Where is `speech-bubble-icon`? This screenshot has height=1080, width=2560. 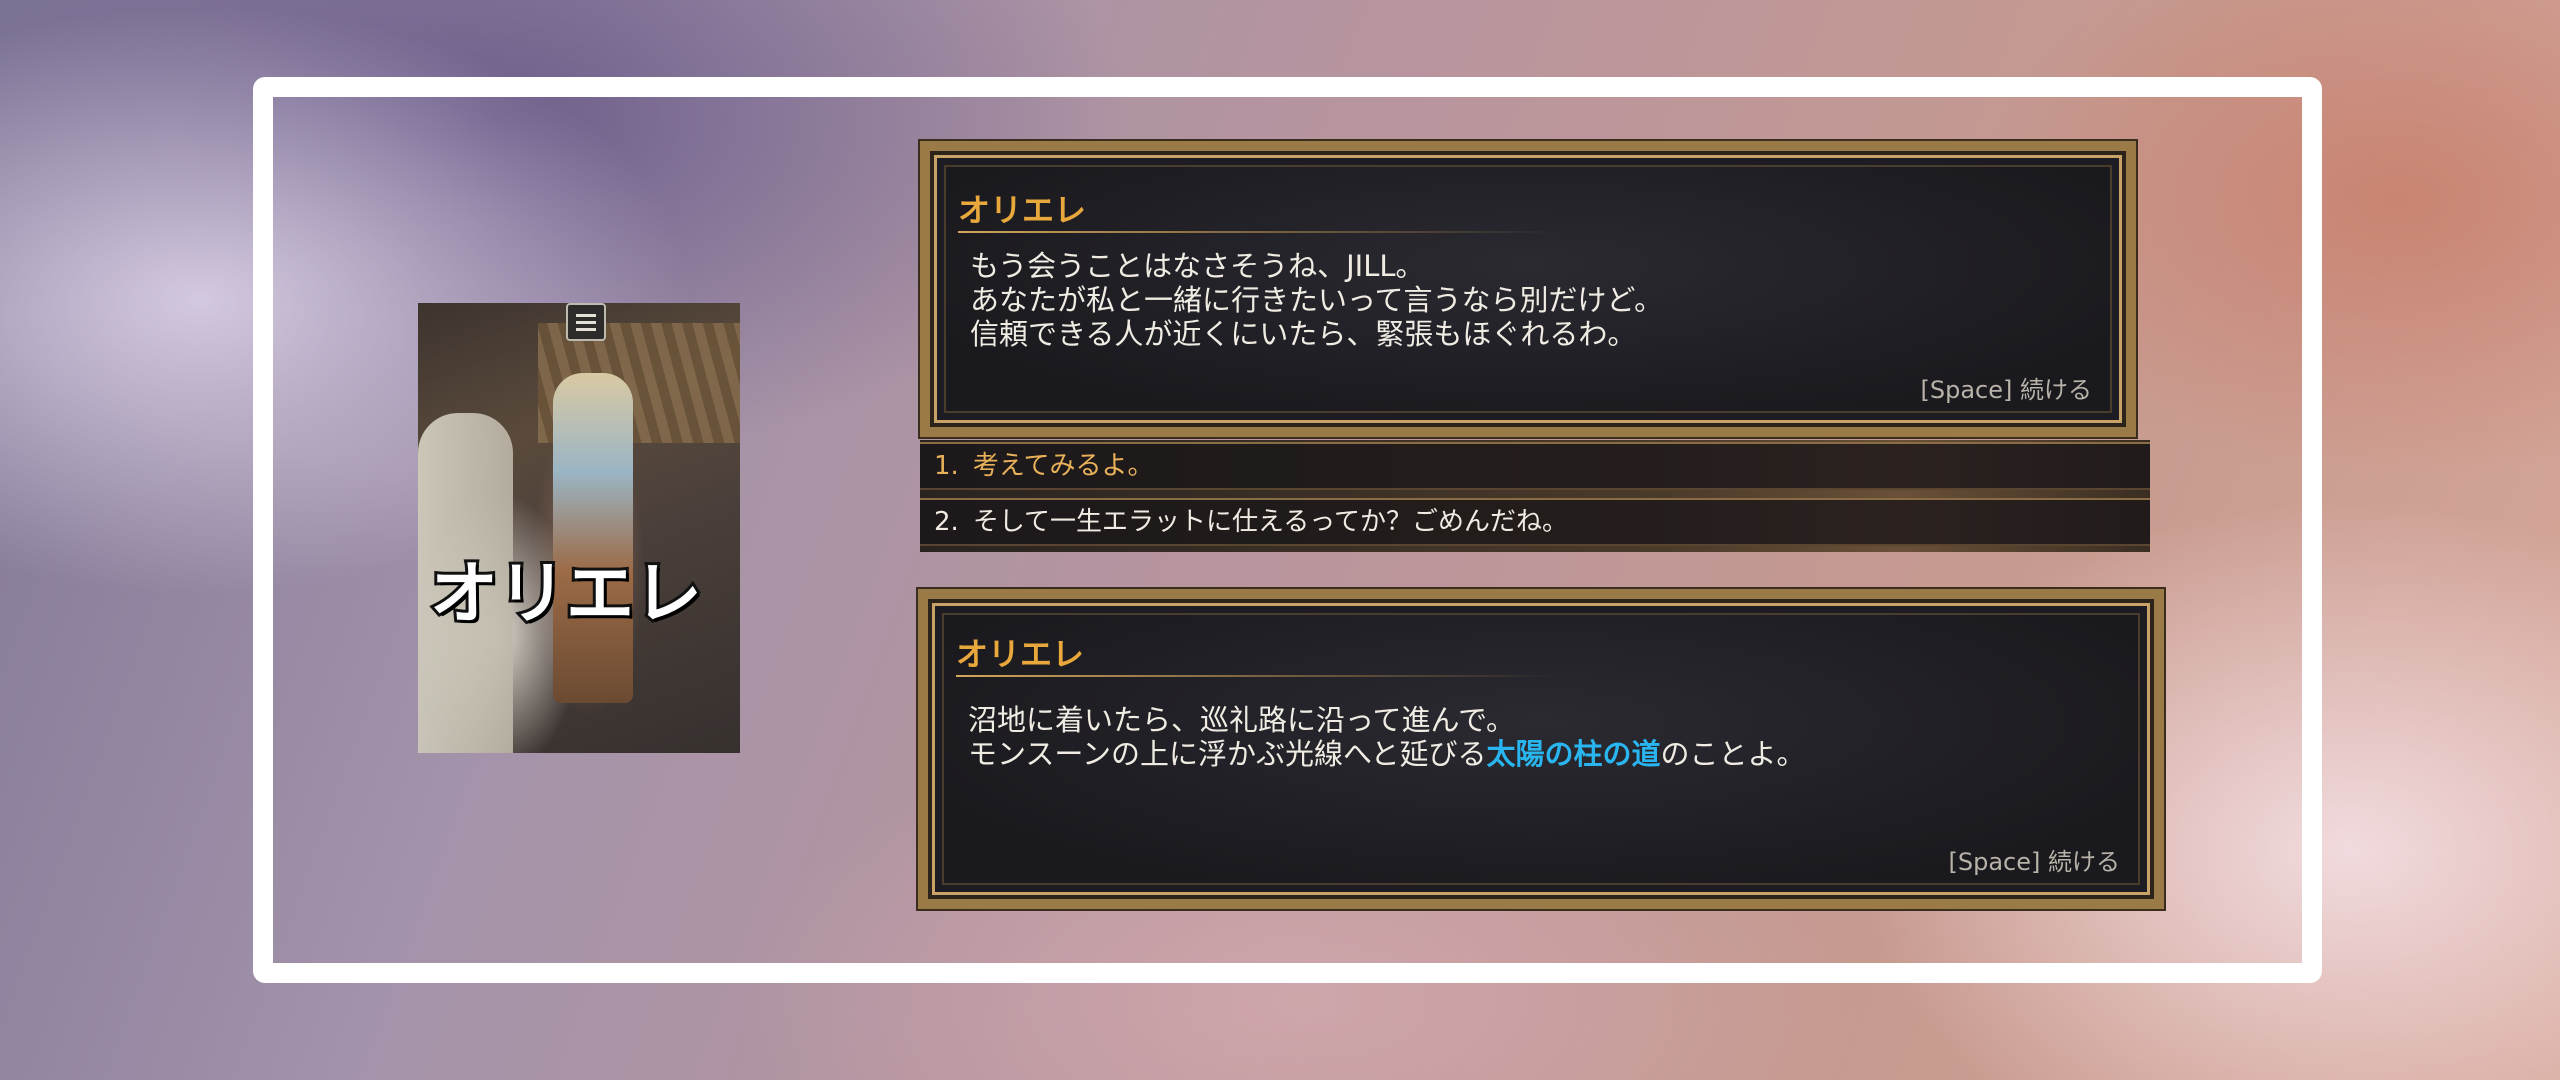 speech-bubble-icon is located at coordinates (586, 322).